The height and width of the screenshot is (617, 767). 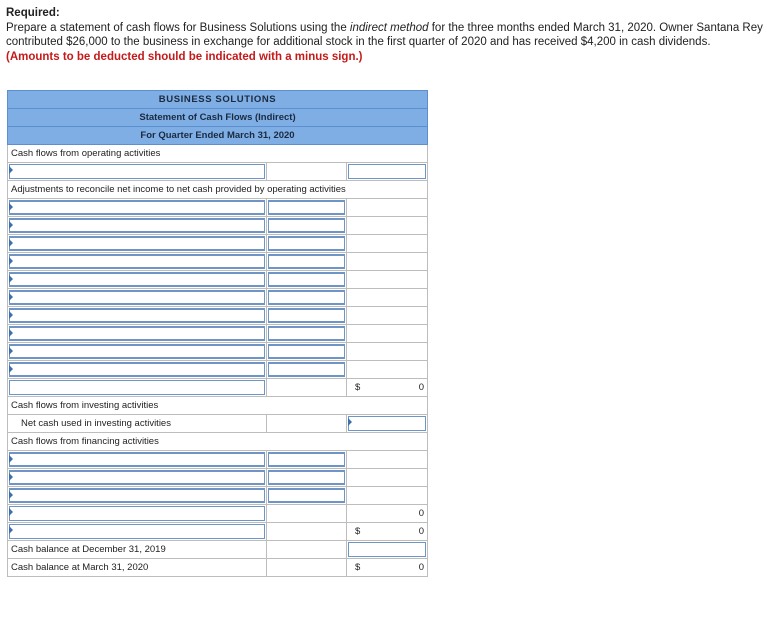 I want to click on investing-activities-label: Cash flows from investing activities, so click(x=217, y=405).